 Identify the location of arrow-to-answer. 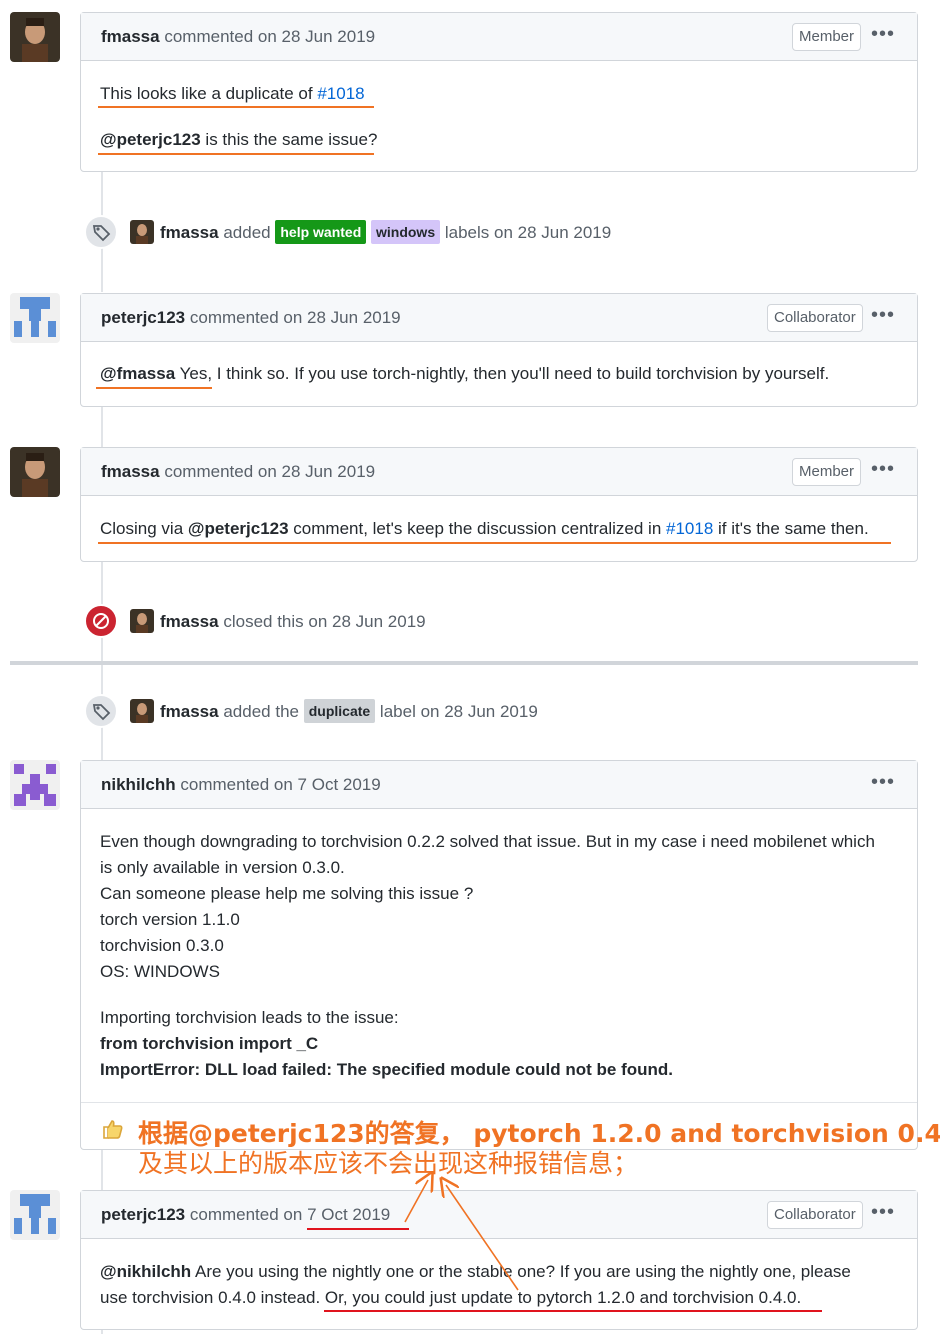
(482, 1238).